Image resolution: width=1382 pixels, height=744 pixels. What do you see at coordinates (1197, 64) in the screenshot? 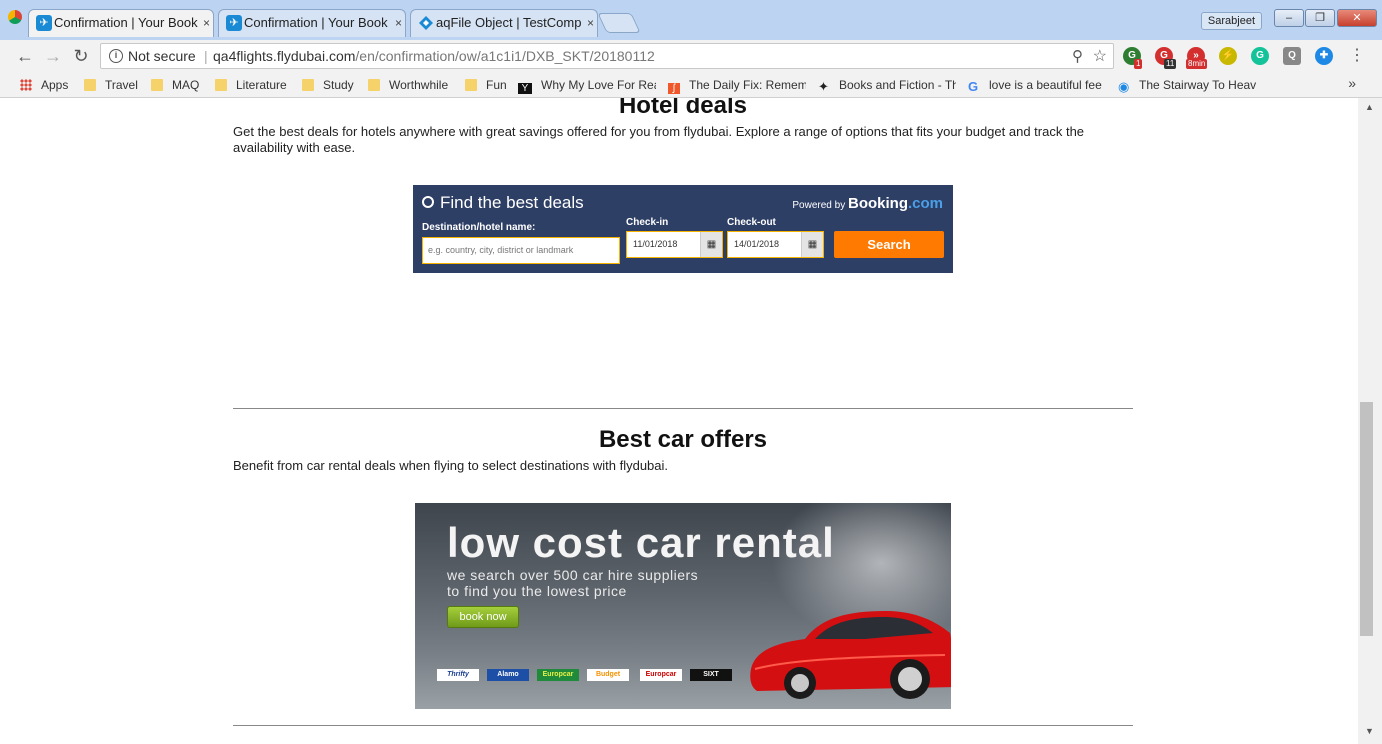
I see `extension-badge: 8min` at bounding box center [1197, 64].